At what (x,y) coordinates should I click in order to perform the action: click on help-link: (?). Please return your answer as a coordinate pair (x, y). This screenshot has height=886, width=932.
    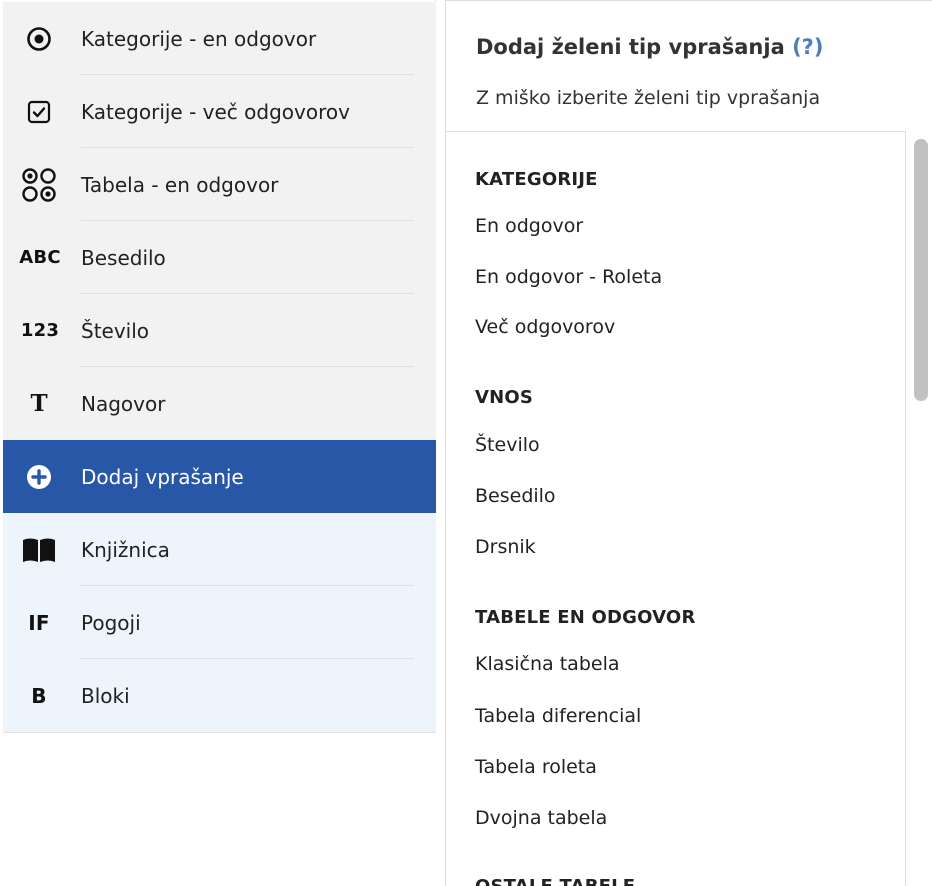
    Looking at the image, I should click on (807, 47).